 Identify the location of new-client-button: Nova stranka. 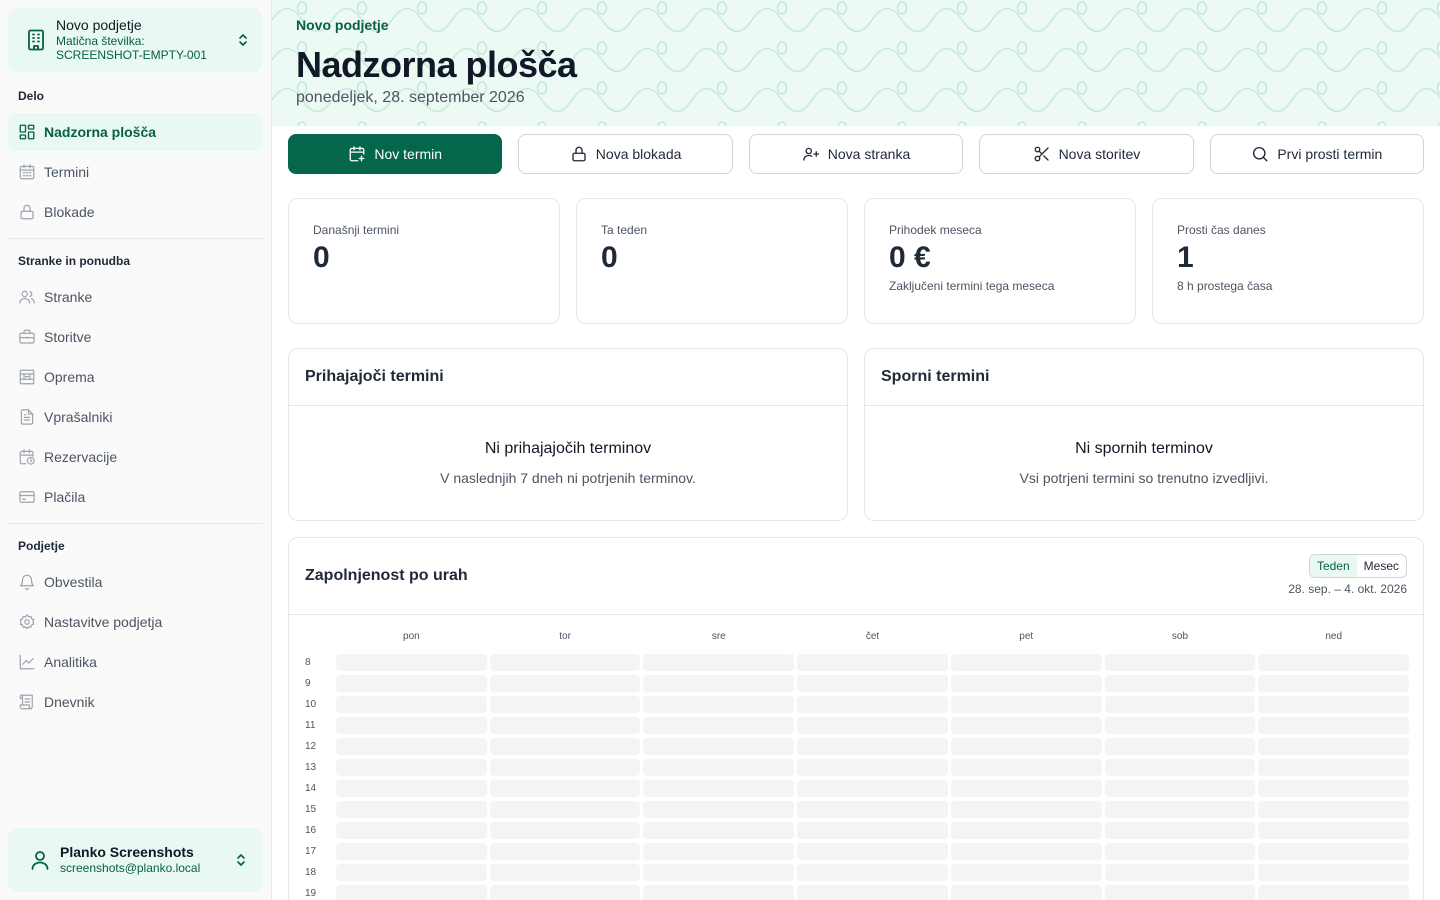
(856, 154).